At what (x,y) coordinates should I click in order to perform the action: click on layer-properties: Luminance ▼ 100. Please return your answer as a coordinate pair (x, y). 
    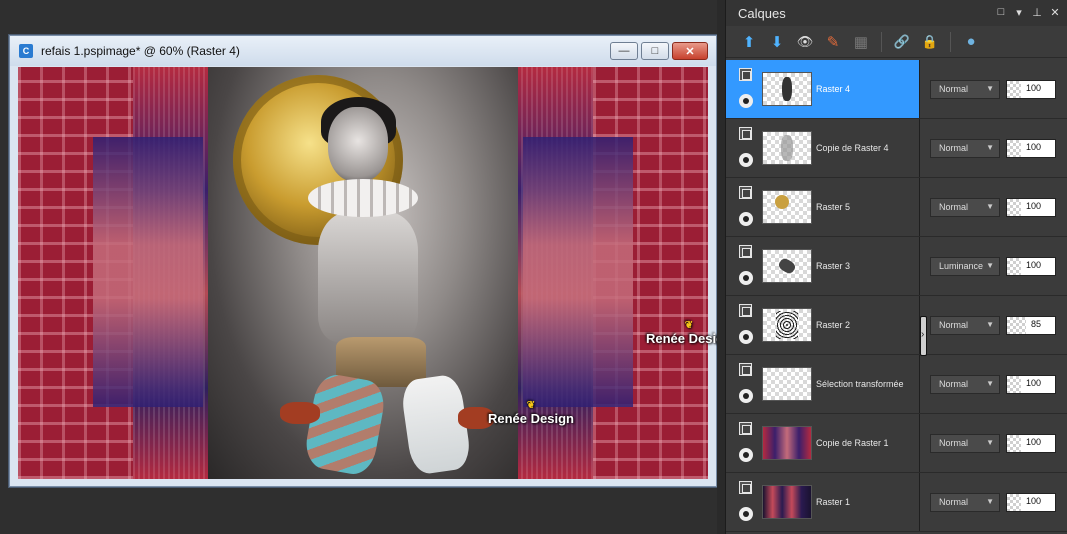
    Looking at the image, I should click on (993, 266).